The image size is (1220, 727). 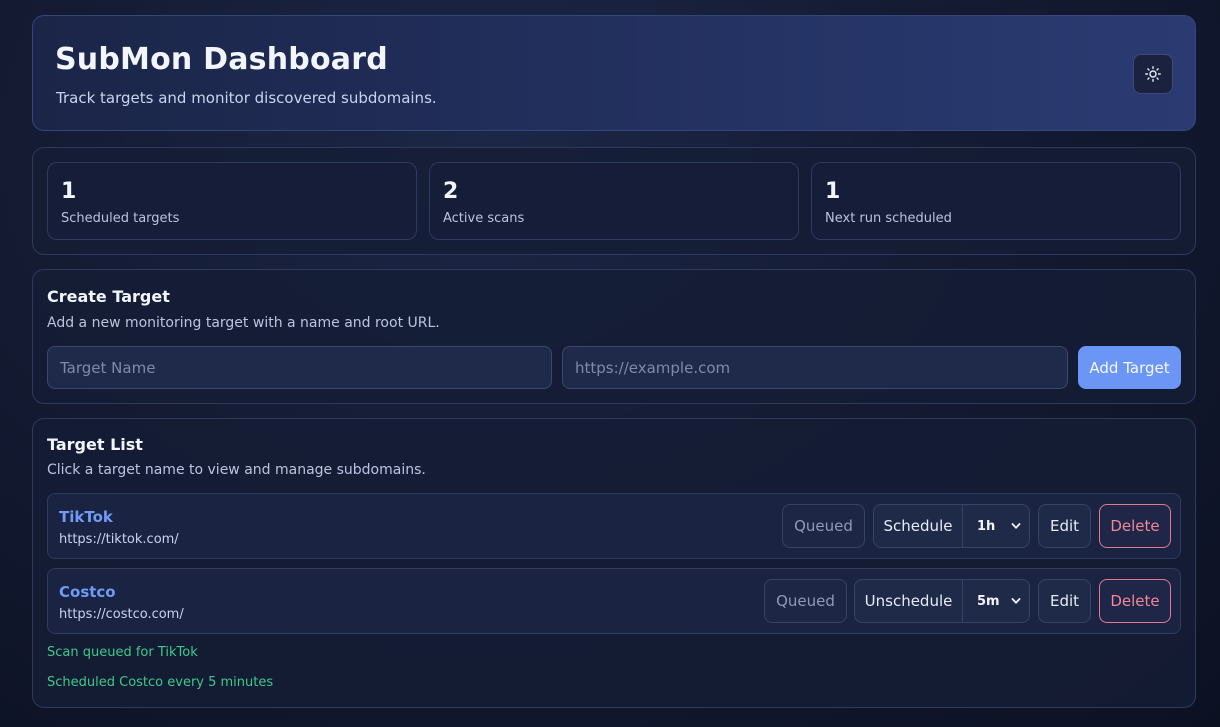 I want to click on unschedule-button: Unschedule, so click(x=909, y=601).